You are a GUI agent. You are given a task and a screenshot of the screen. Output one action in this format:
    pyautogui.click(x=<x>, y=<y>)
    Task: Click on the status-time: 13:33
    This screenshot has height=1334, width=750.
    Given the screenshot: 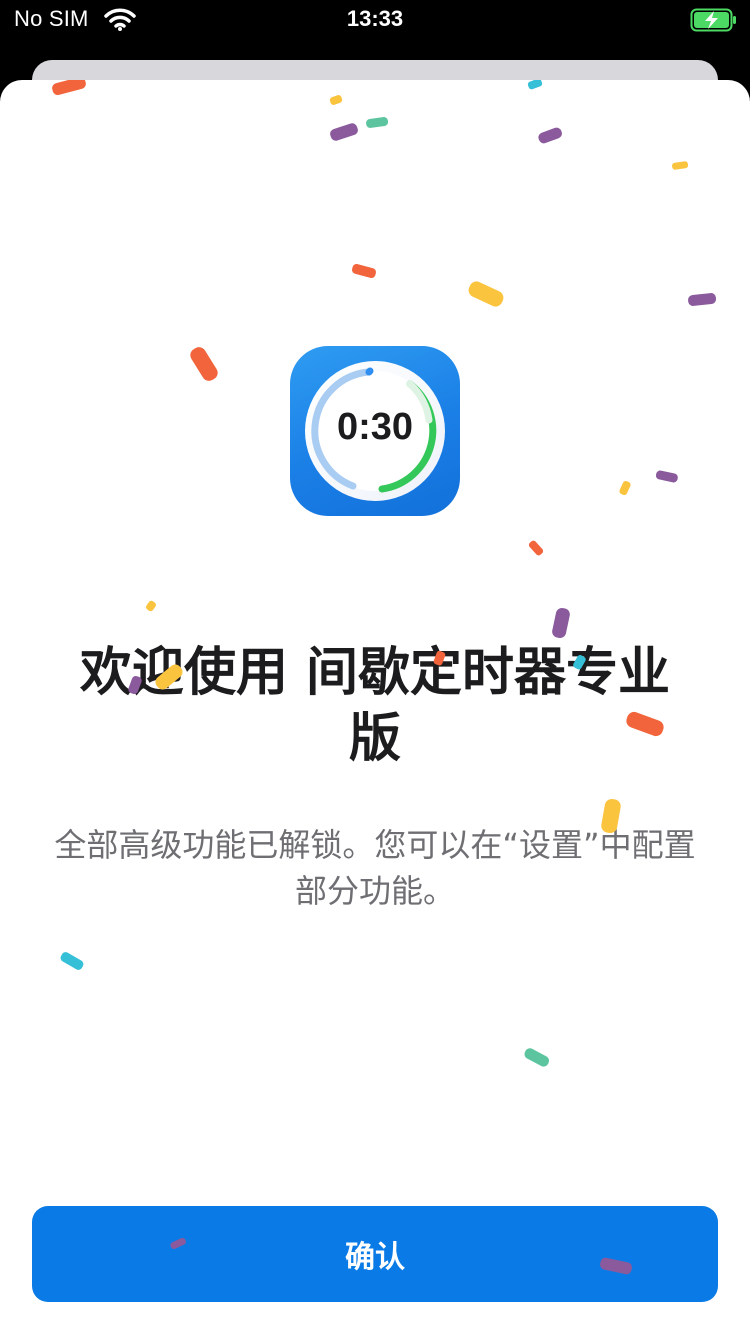 What is the action you would take?
    pyautogui.click(x=375, y=18)
    